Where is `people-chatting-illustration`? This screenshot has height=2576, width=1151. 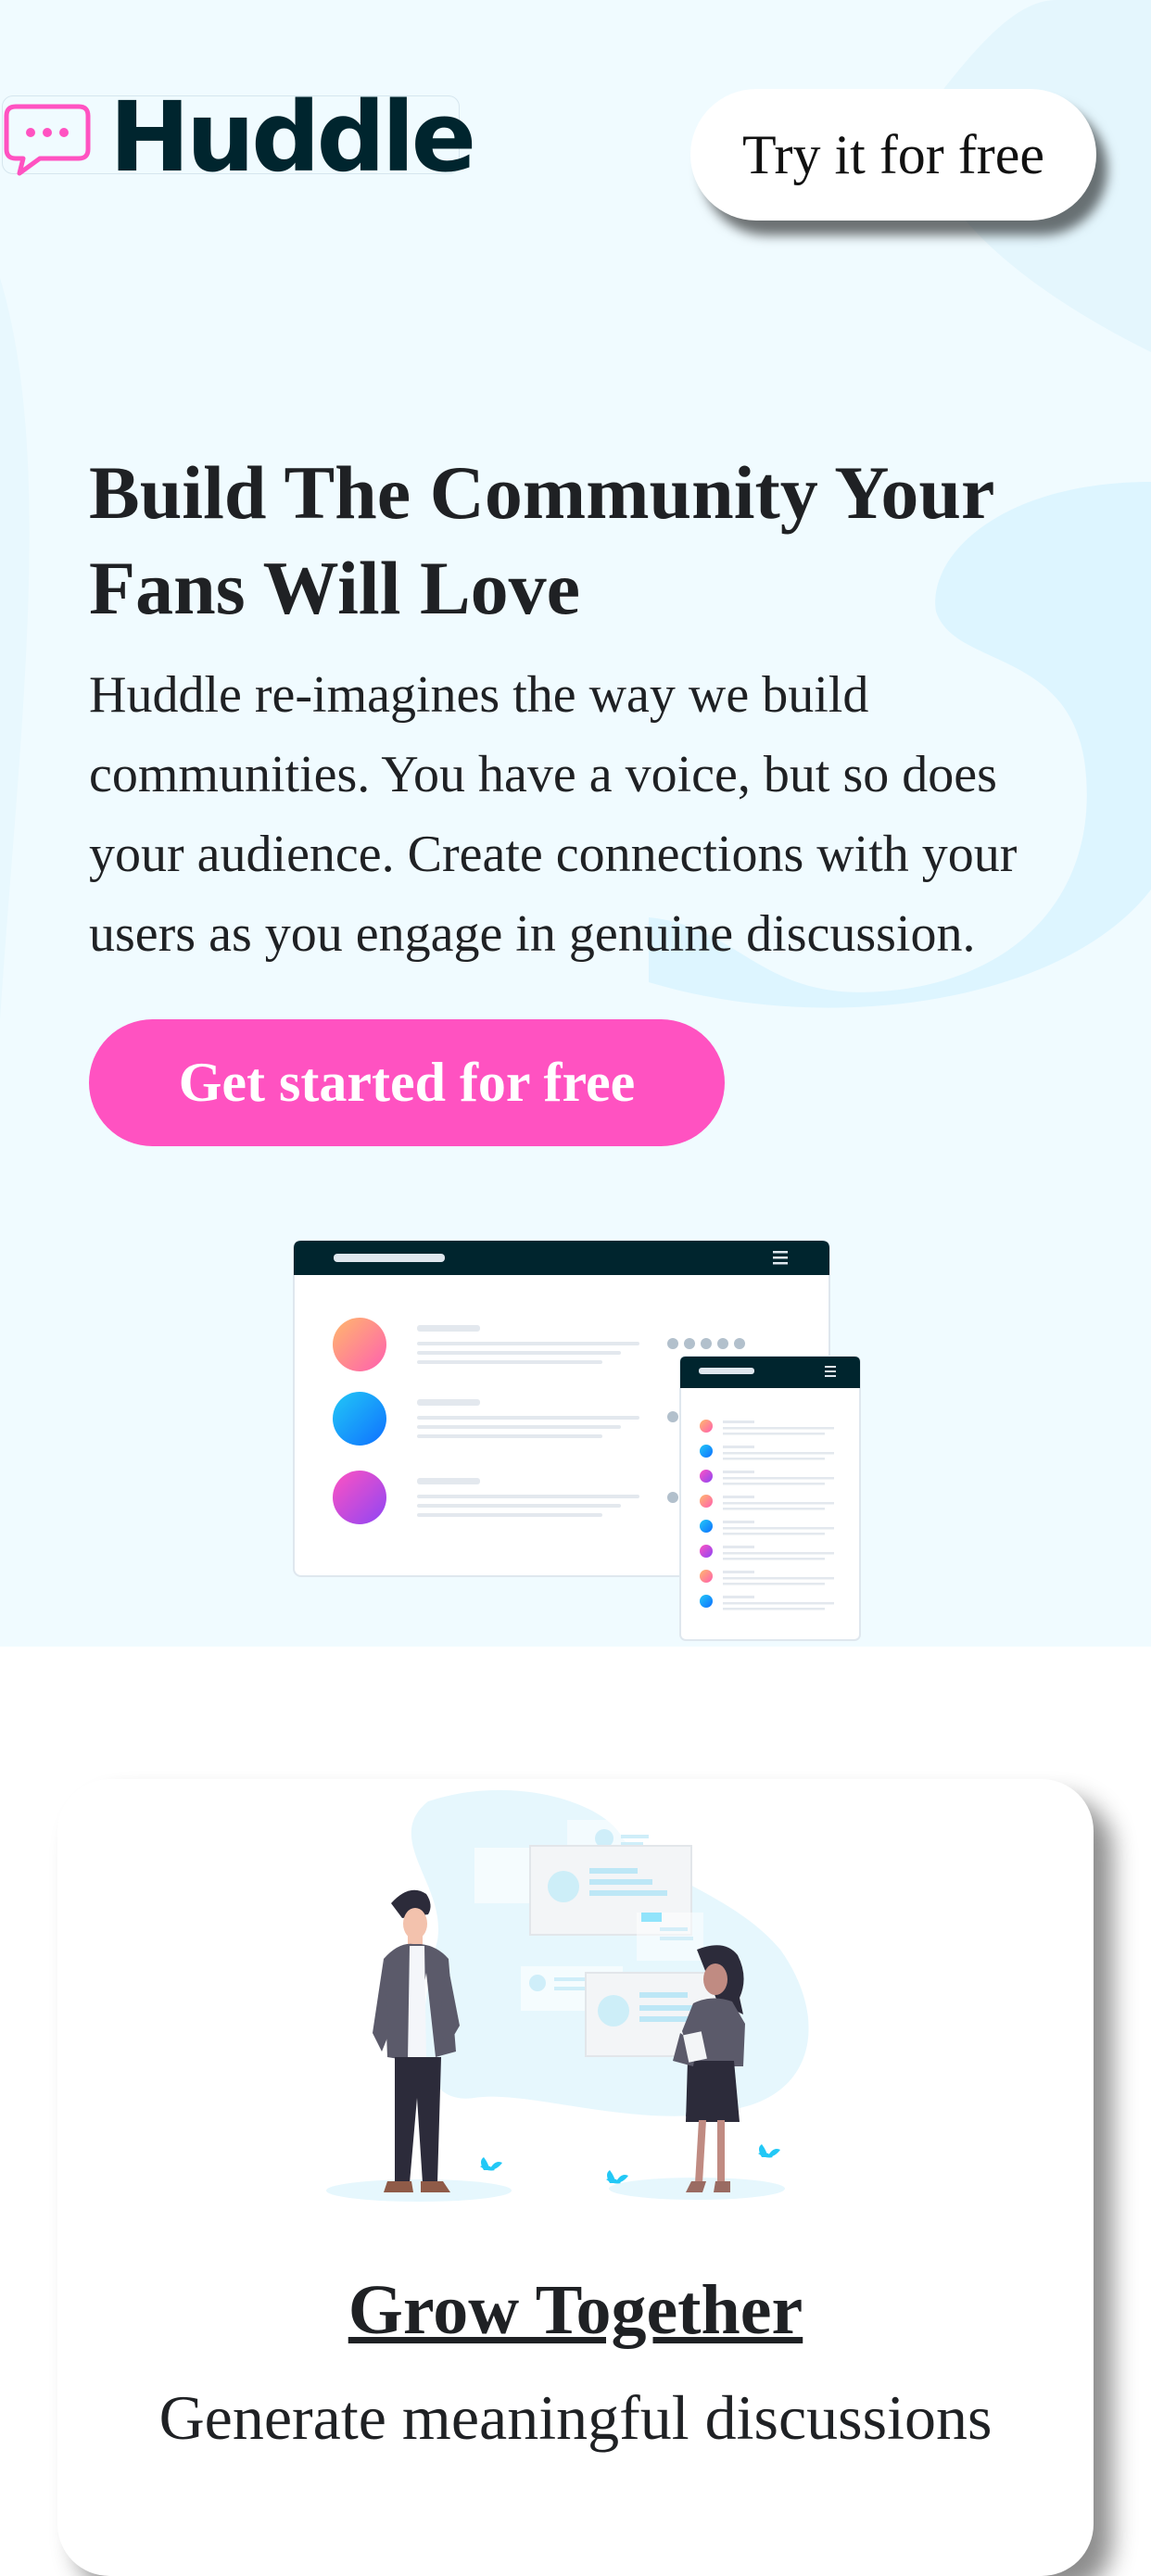 people-chatting-illustration is located at coordinates (567, 1996).